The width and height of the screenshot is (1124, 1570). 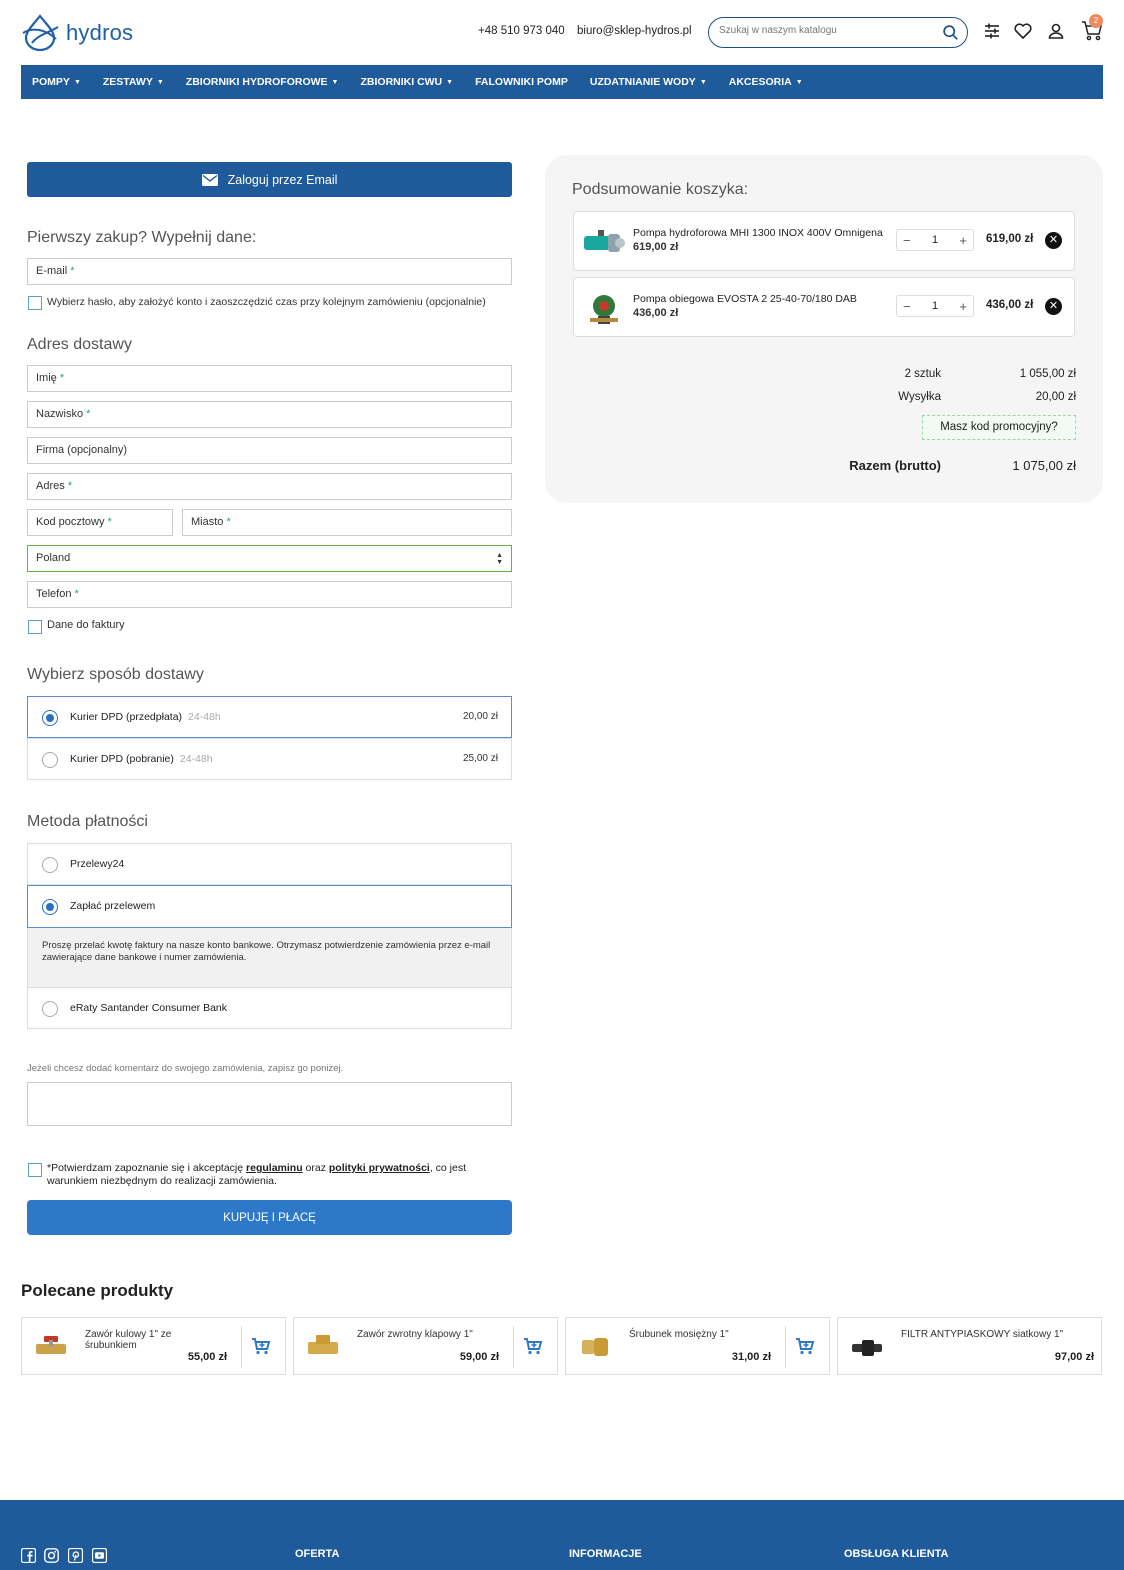 What do you see at coordinates (269, 864) in the screenshot?
I see `payment-option-przelewy24: Przelewy24` at bounding box center [269, 864].